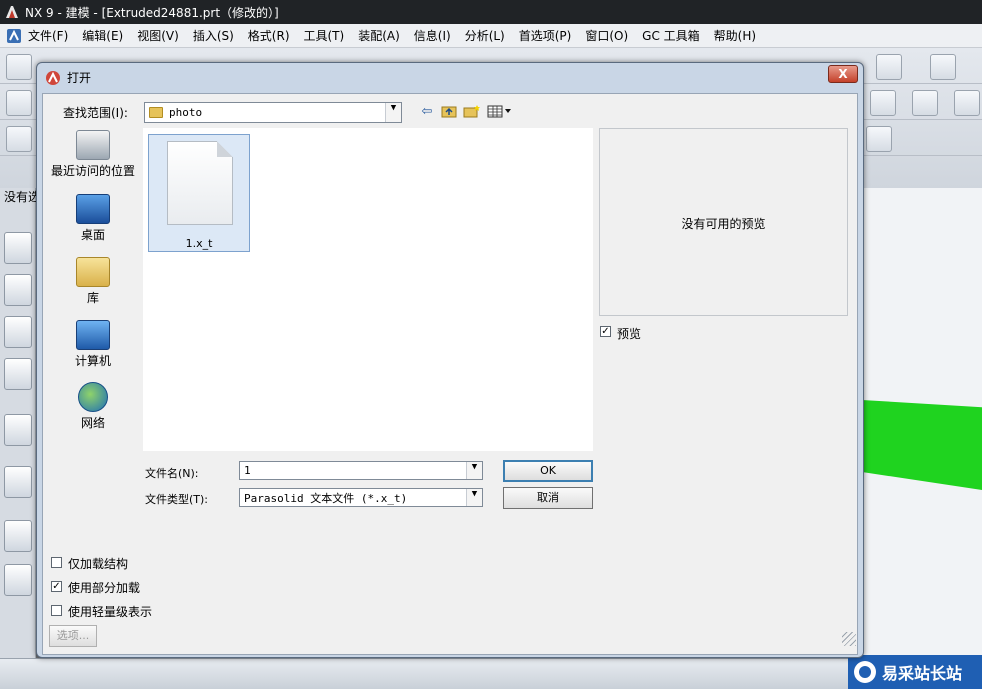 The image size is (982, 689). I want to click on file-item: 1.x_t, so click(199, 193).